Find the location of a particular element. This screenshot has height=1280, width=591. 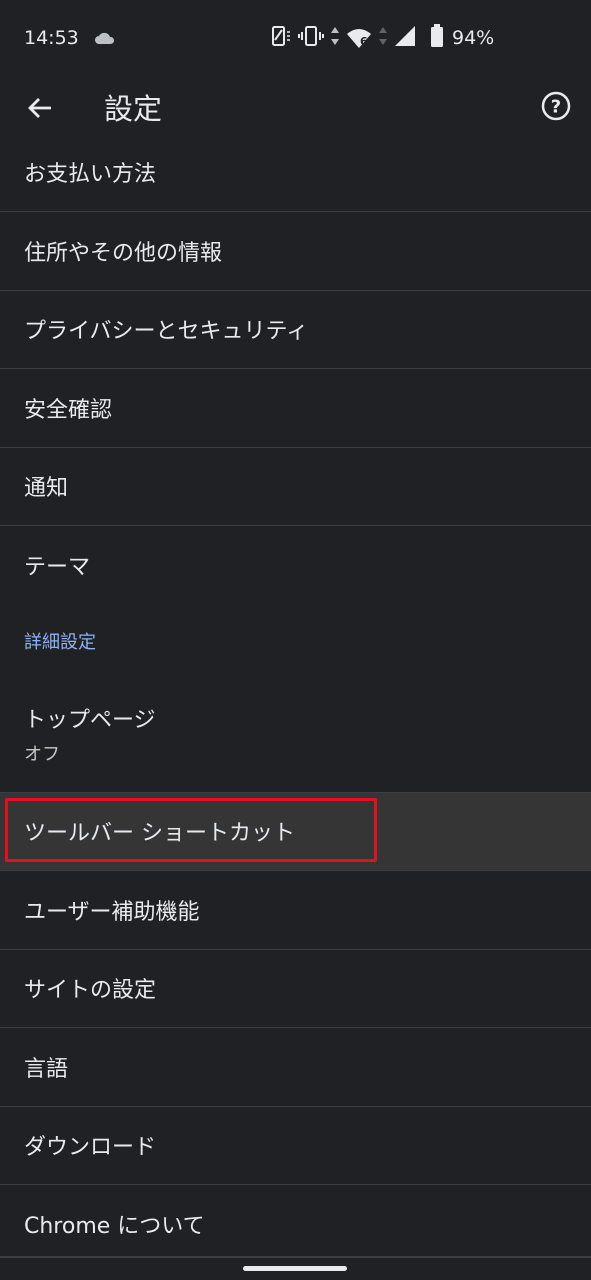

settings-item-label: お支払い方法 is located at coordinates (90, 174).